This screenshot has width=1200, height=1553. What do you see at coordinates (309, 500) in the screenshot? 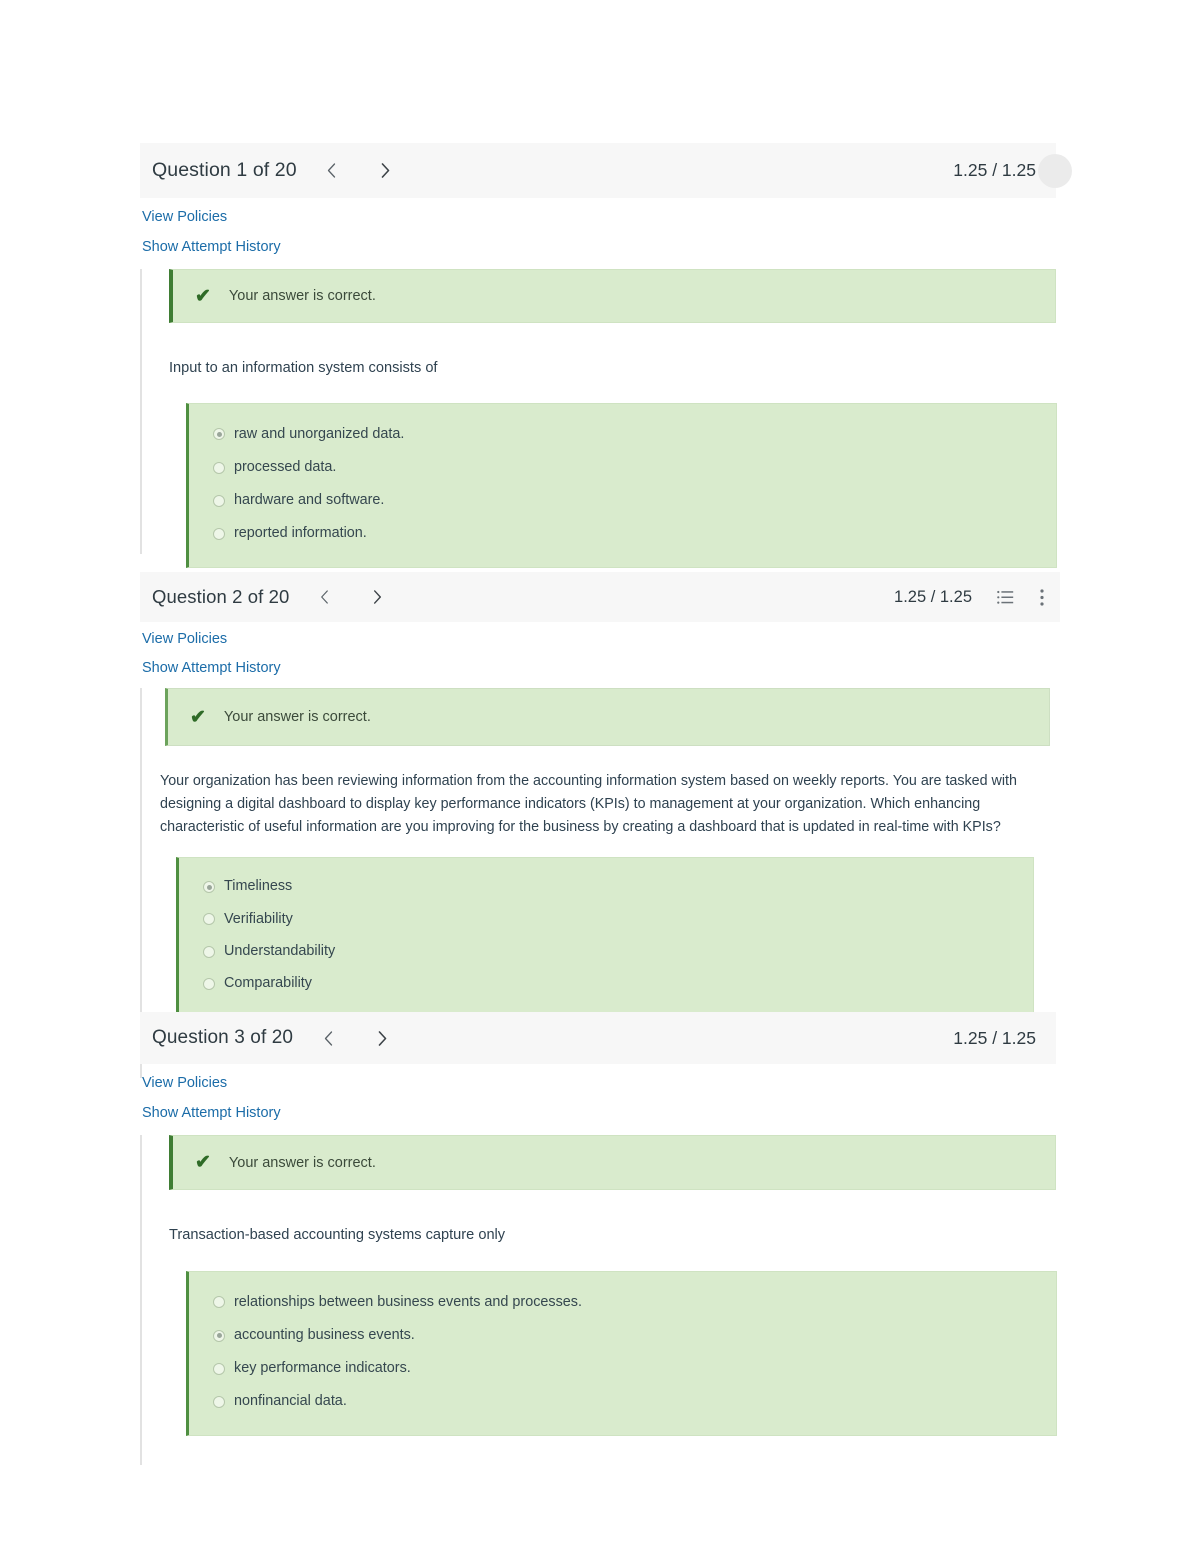
I see `option-label: hardware and software.` at bounding box center [309, 500].